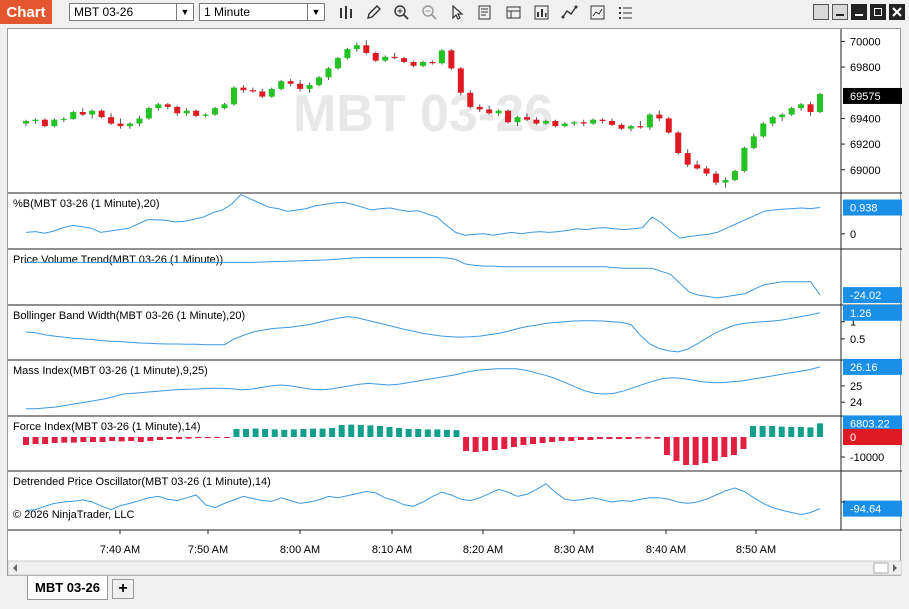  Describe the element at coordinates (346, 12) in the screenshot. I see `bar-type-icon` at that location.